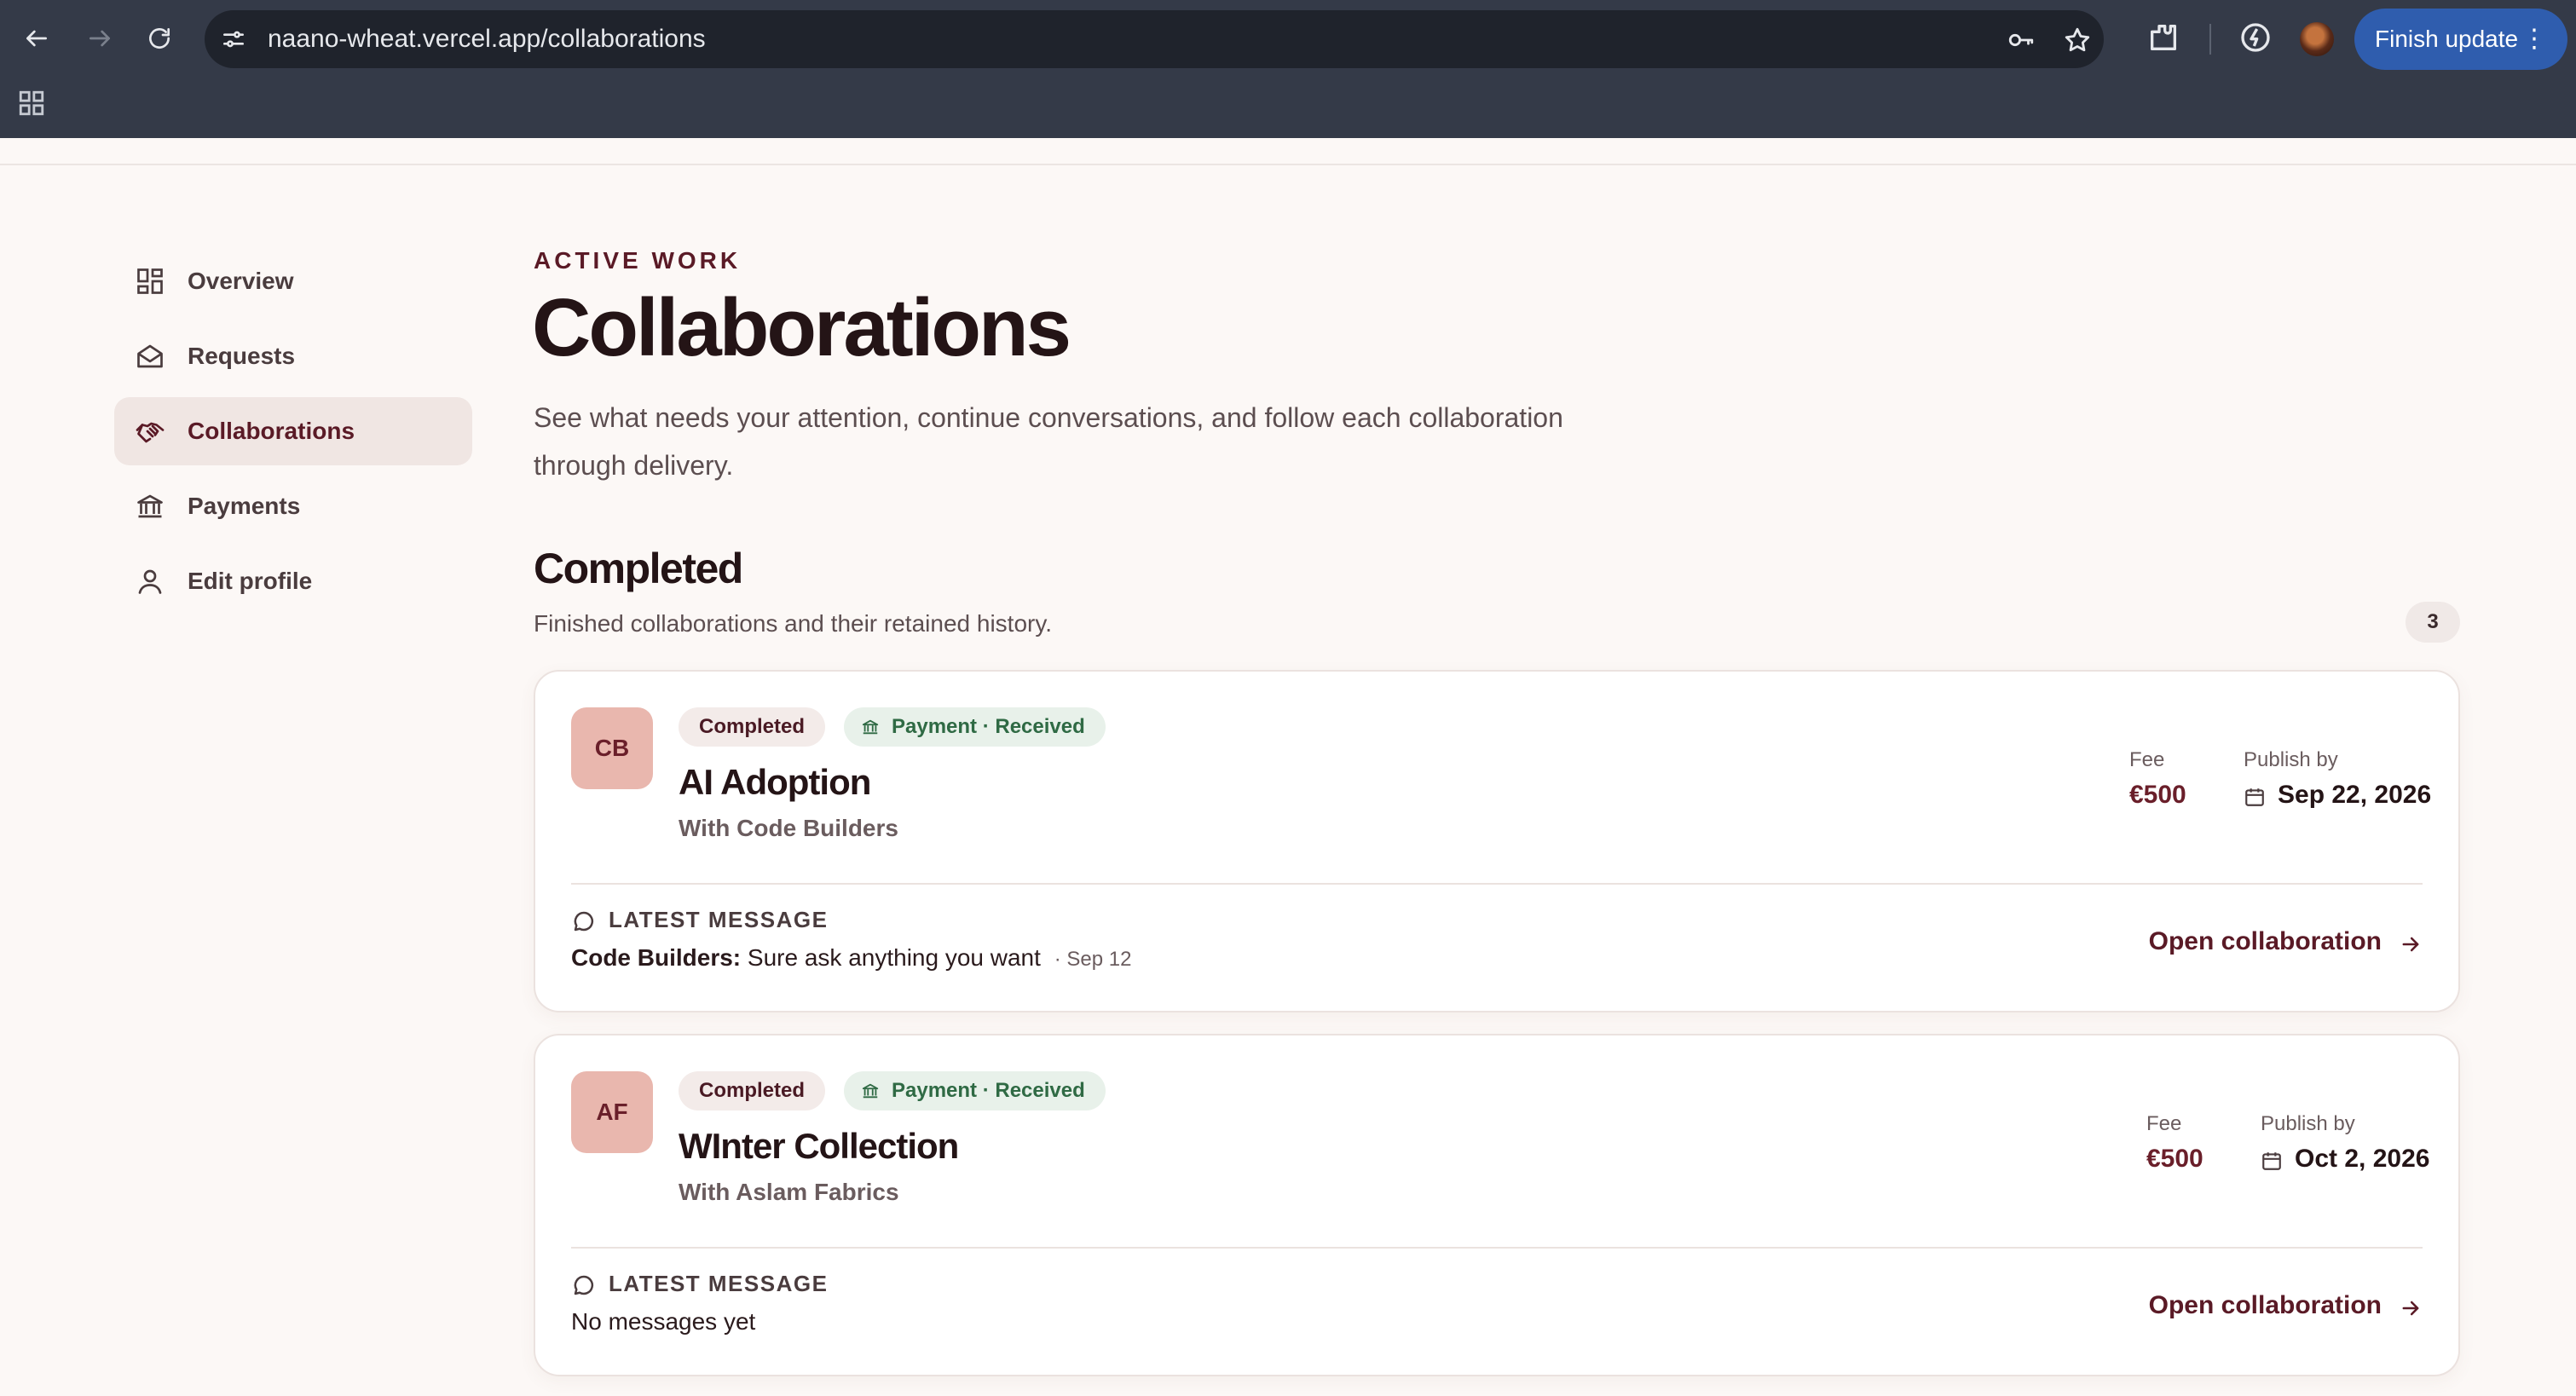 This screenshot has height=1396, width=2576. I want to click on url-host: naano-wheat.vercel.app, so click(404, 39).